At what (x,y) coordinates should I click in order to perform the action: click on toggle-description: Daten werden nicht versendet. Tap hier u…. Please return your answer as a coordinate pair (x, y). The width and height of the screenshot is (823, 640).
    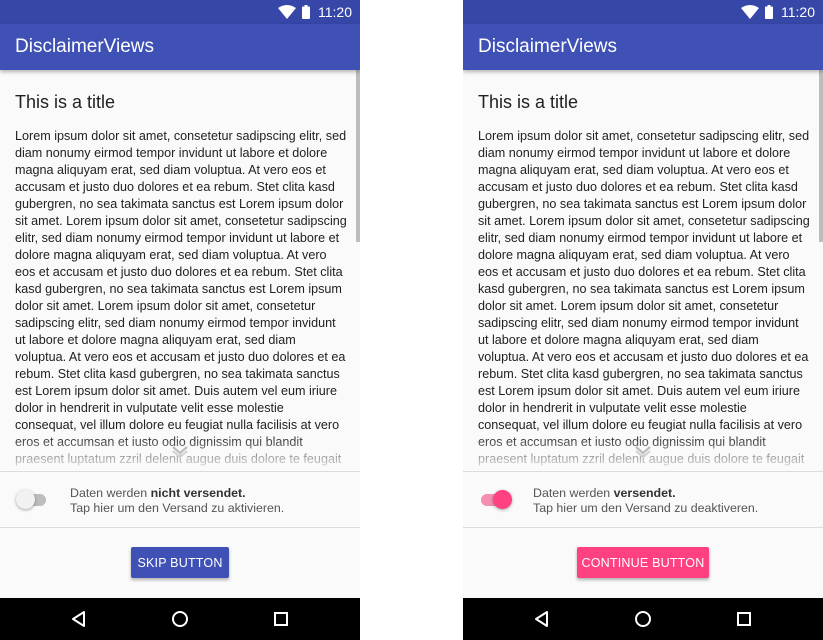
    Looking at the image, I should click on (177, 501).